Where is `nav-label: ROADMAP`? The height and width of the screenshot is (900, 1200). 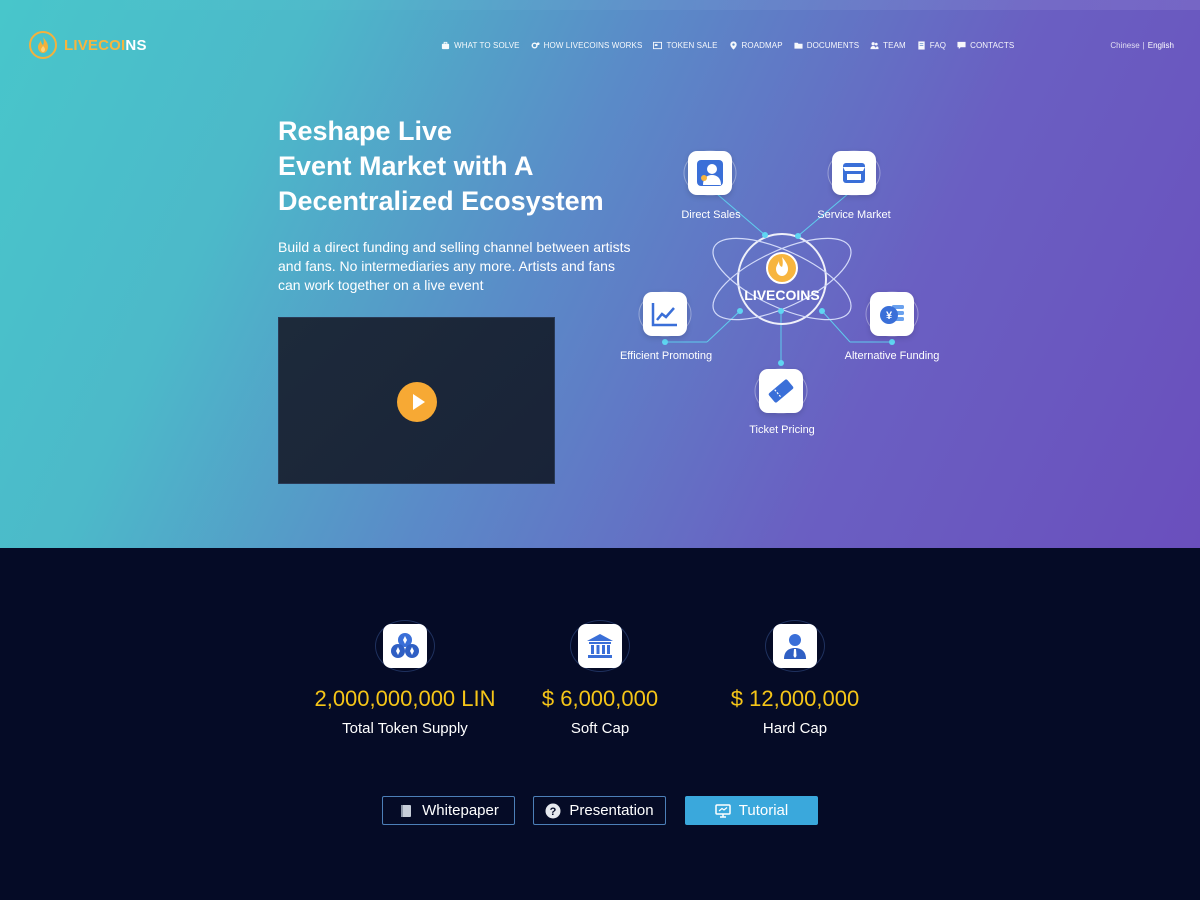
nav-label: ROADMAP is located at coordinates (762, 45).